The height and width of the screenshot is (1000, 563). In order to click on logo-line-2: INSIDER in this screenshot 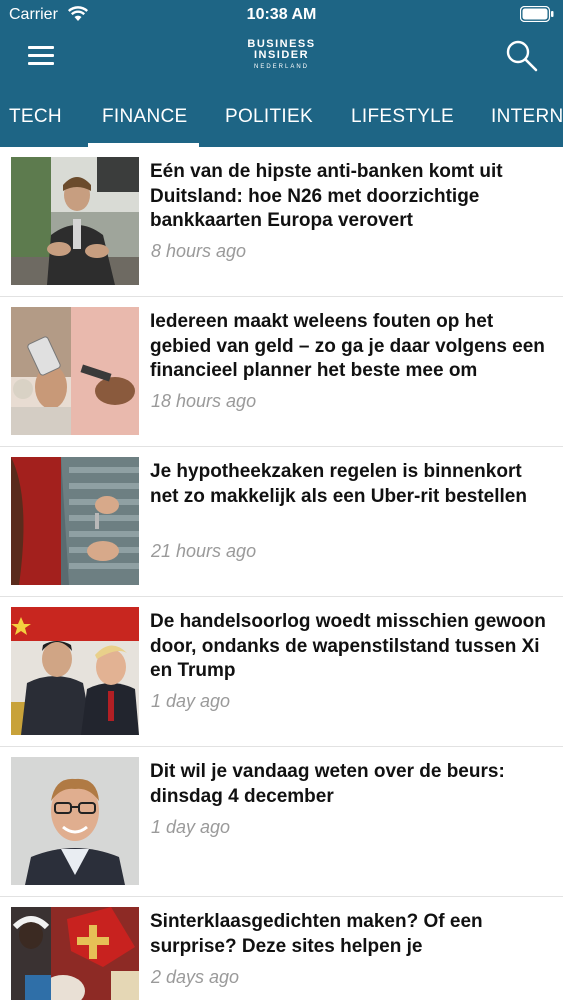, I will do `click(281, 55)`.